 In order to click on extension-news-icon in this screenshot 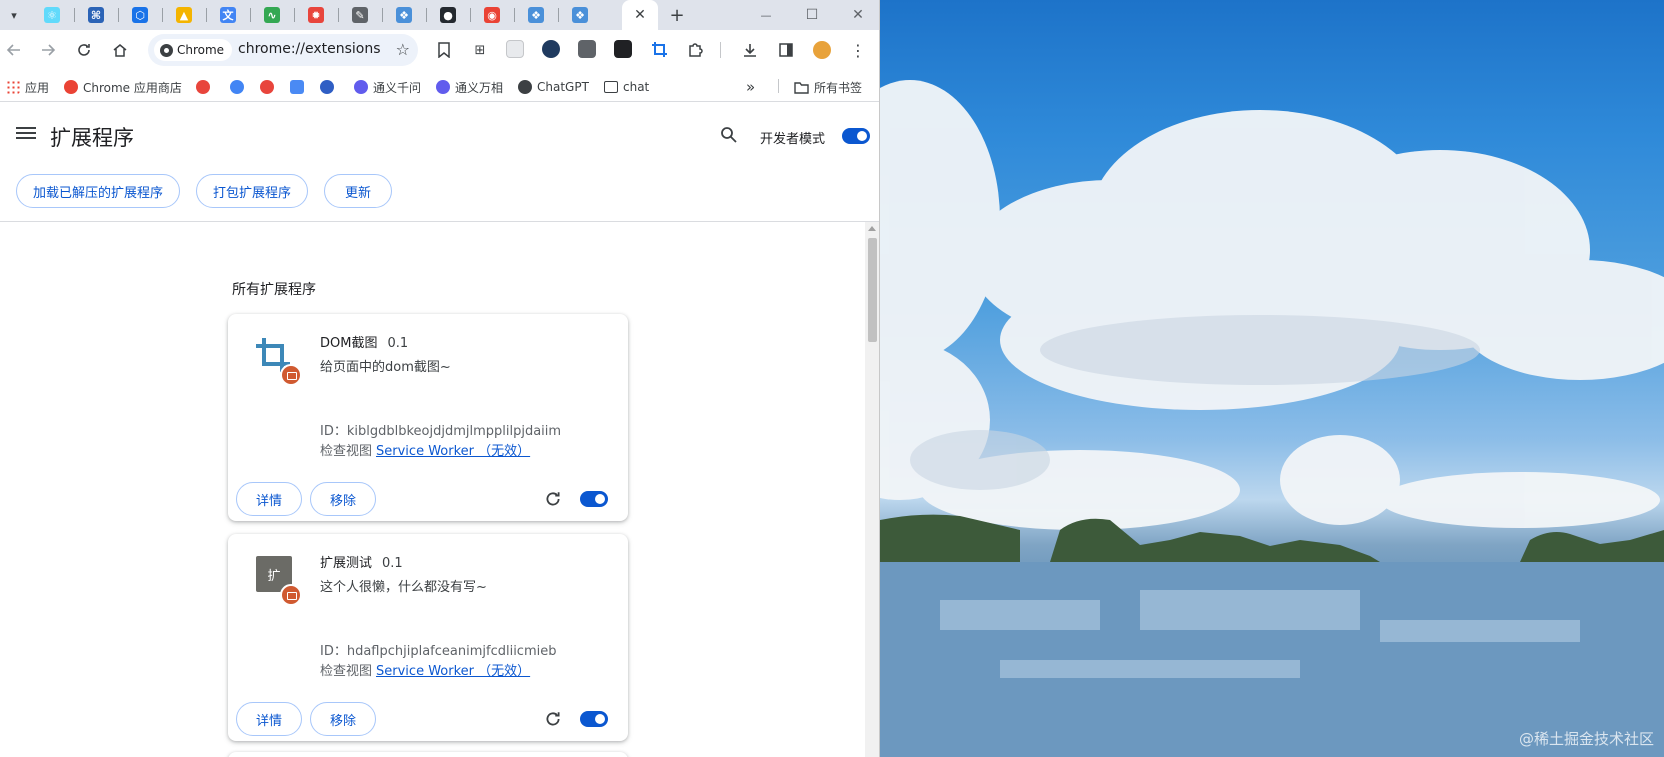, I will do `click(587, 49)`.